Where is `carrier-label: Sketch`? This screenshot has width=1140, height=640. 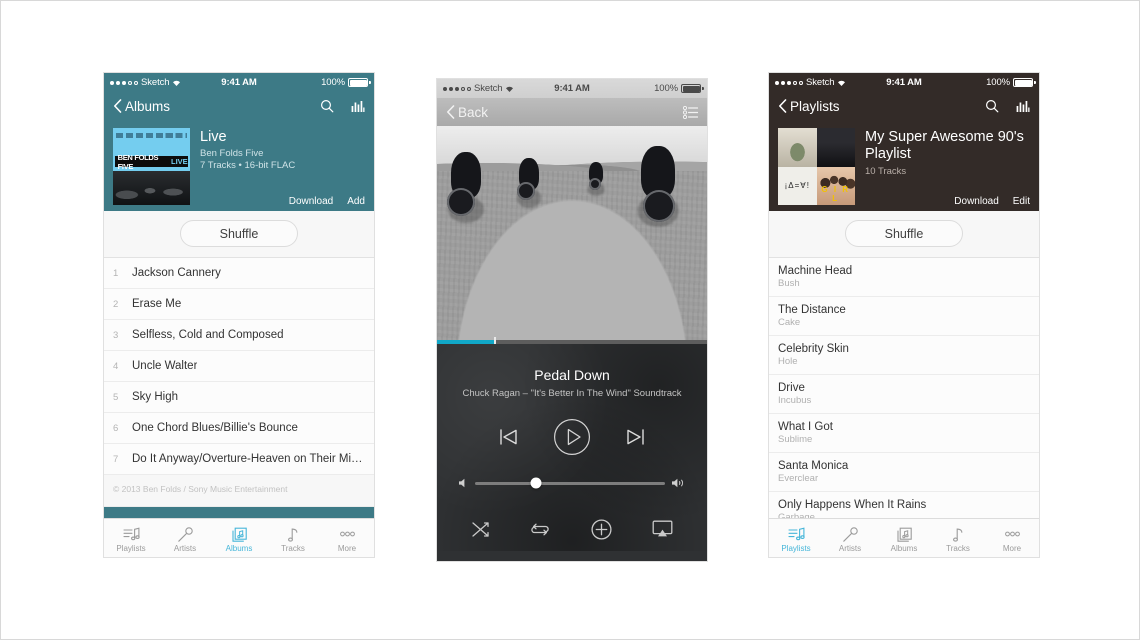 carrier-label: Sketch is located at coordinates (155, 82).